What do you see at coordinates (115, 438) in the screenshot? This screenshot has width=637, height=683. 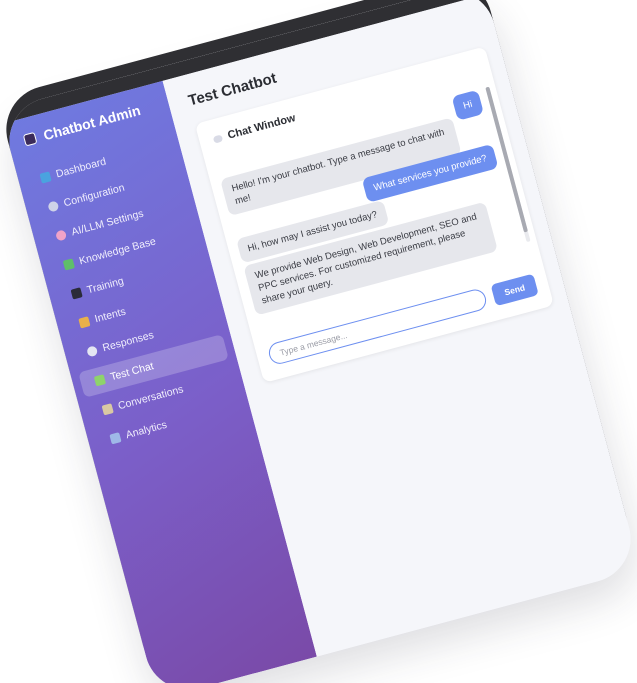 I see `line-chart-icon` at bounding box center [115, 438].